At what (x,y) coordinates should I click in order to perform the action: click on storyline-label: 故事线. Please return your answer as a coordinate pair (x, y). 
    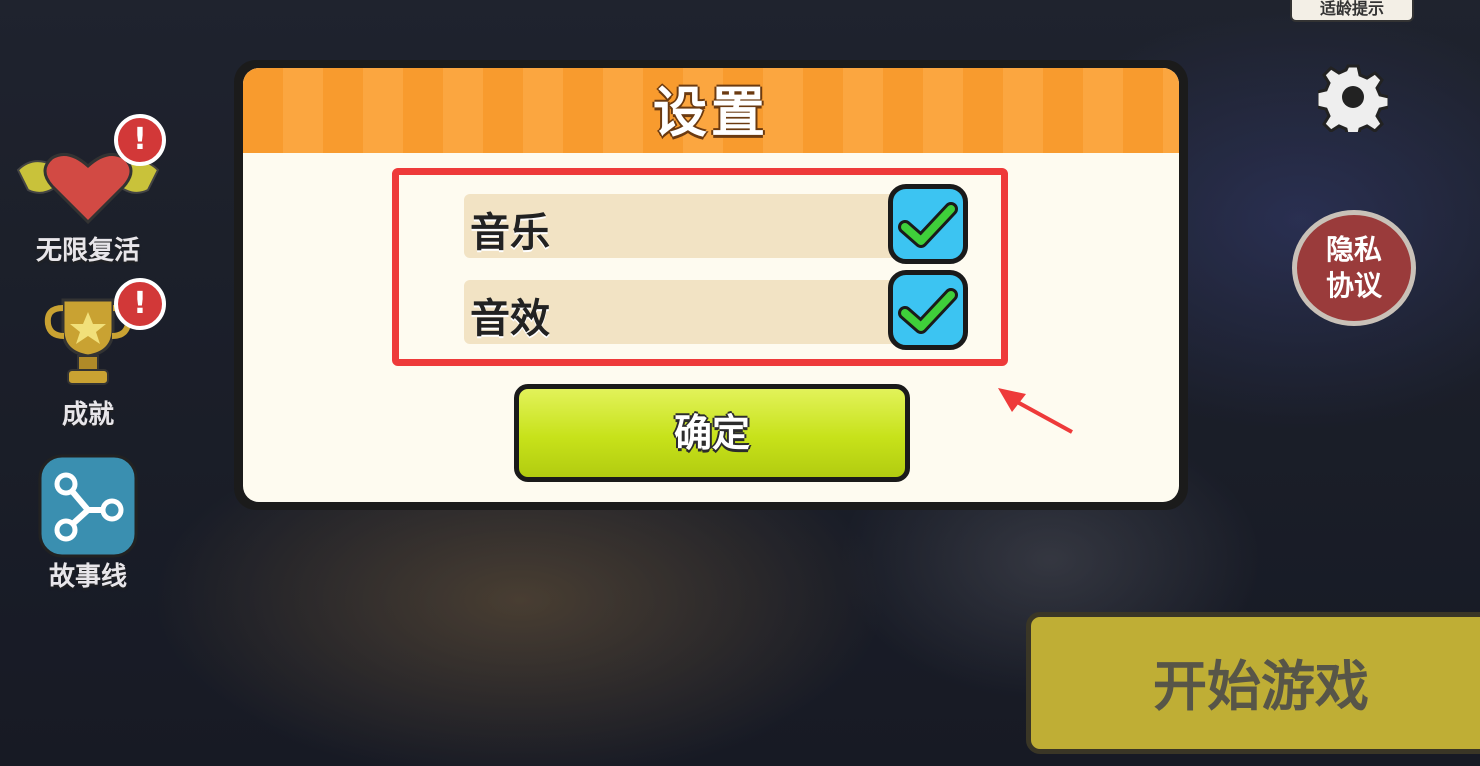
    Looking at the image, I should click on (87, 577).